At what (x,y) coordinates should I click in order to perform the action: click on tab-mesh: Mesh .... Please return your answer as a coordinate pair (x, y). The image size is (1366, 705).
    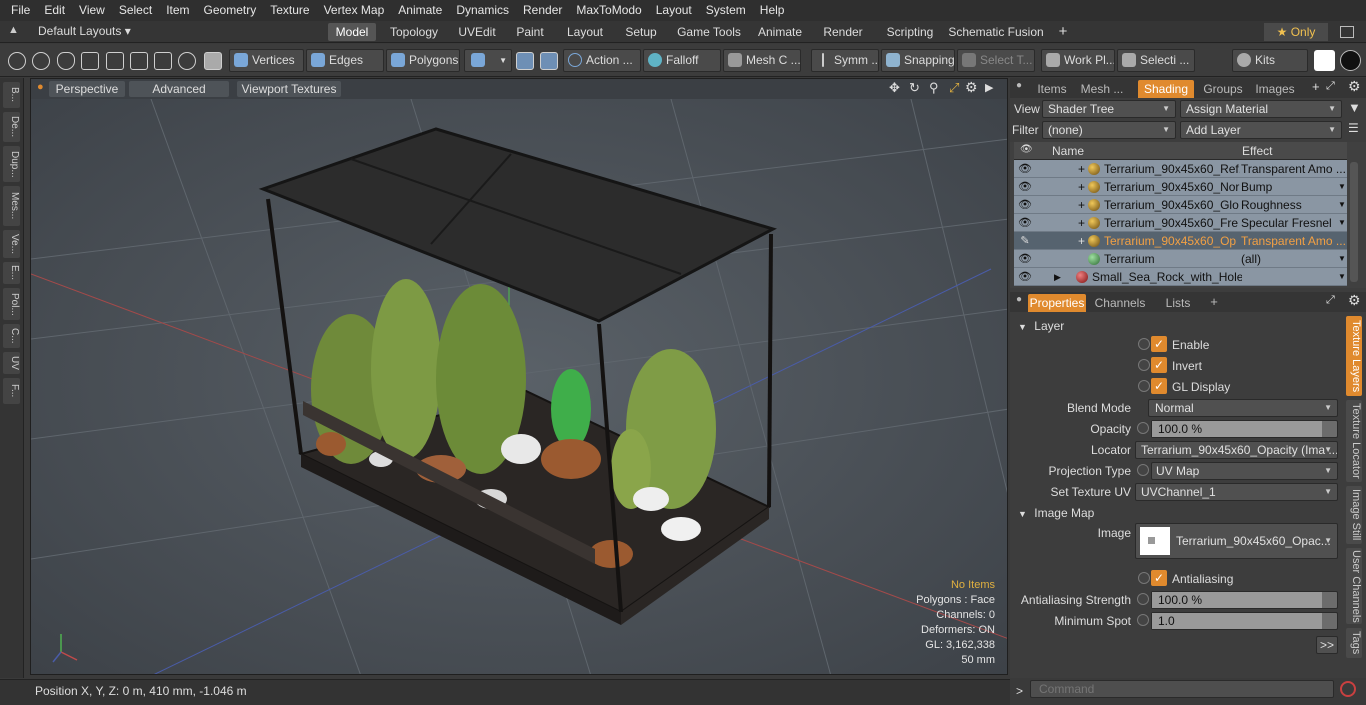
    Looking at the image, I should click on (1102, 89).